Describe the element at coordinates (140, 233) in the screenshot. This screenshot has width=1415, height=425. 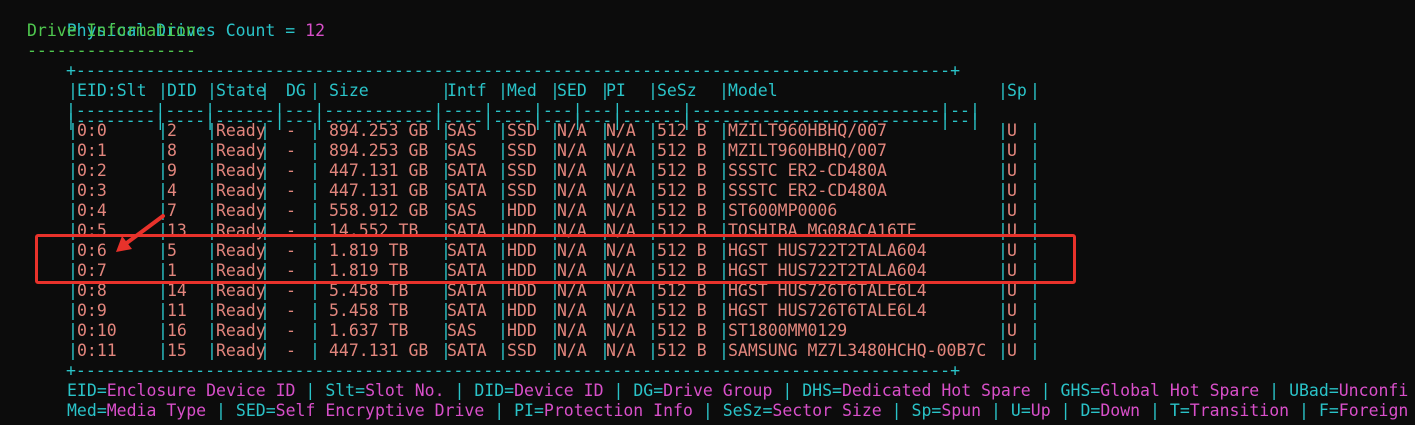
I see `annotation-arrow` at that location.